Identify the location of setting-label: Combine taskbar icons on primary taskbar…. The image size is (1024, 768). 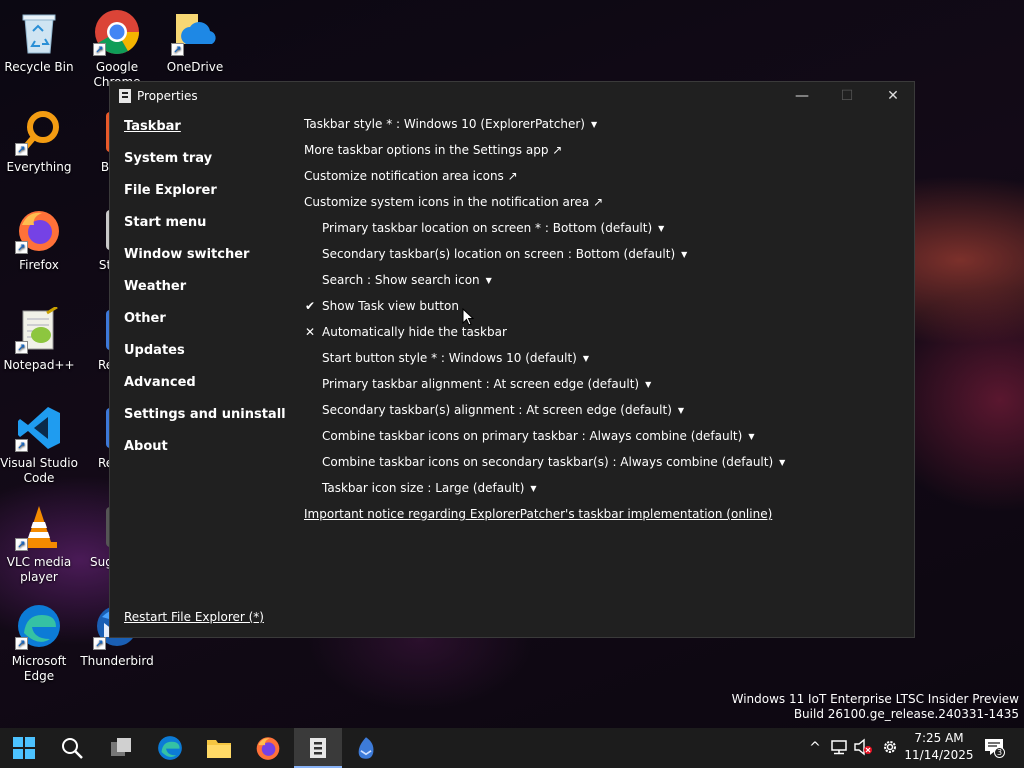
(532, 436).